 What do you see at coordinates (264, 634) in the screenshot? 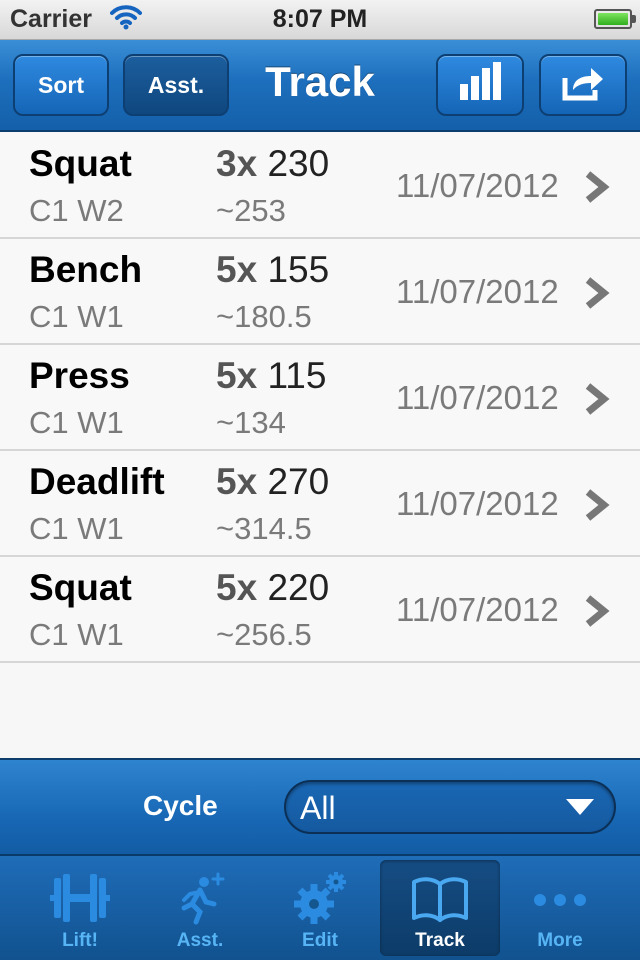
I see `estimated-max: ~256.5` at bounding box center [264, 634].